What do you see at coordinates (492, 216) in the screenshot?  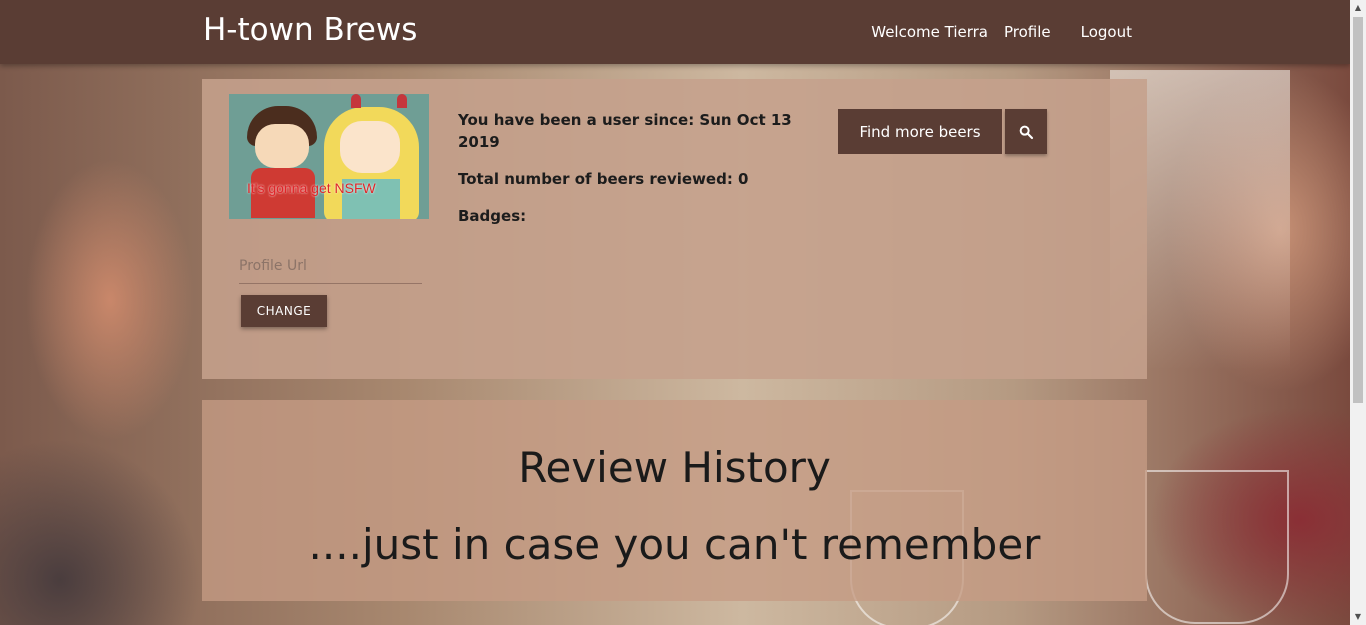 I see `badges-label: Badges:` at bounding box center [492, 216].